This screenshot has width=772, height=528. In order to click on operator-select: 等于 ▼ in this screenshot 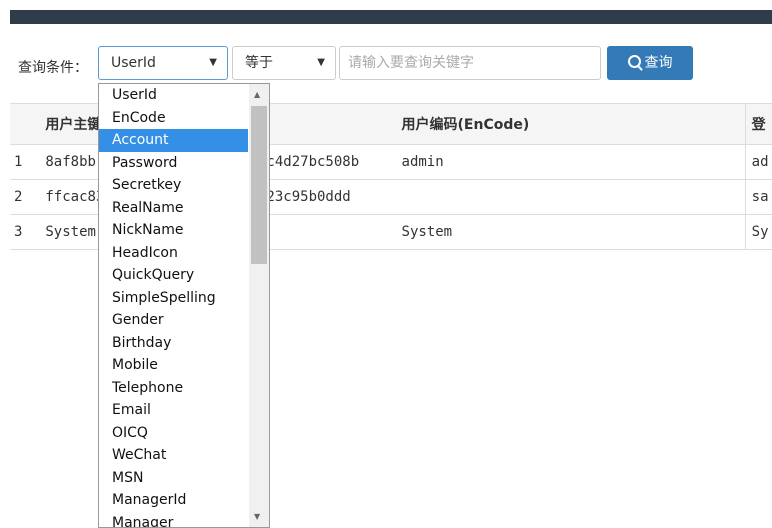, I will do `click(284, 63)`.